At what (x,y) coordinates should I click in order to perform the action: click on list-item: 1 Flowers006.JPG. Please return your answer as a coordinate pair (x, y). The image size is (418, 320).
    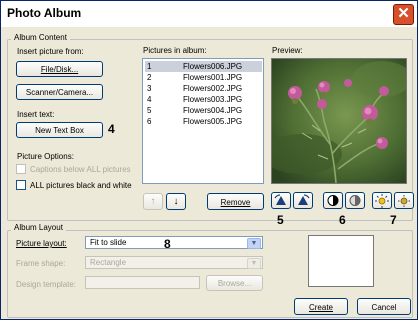
    Looking at the image, I should click on (203, 66).